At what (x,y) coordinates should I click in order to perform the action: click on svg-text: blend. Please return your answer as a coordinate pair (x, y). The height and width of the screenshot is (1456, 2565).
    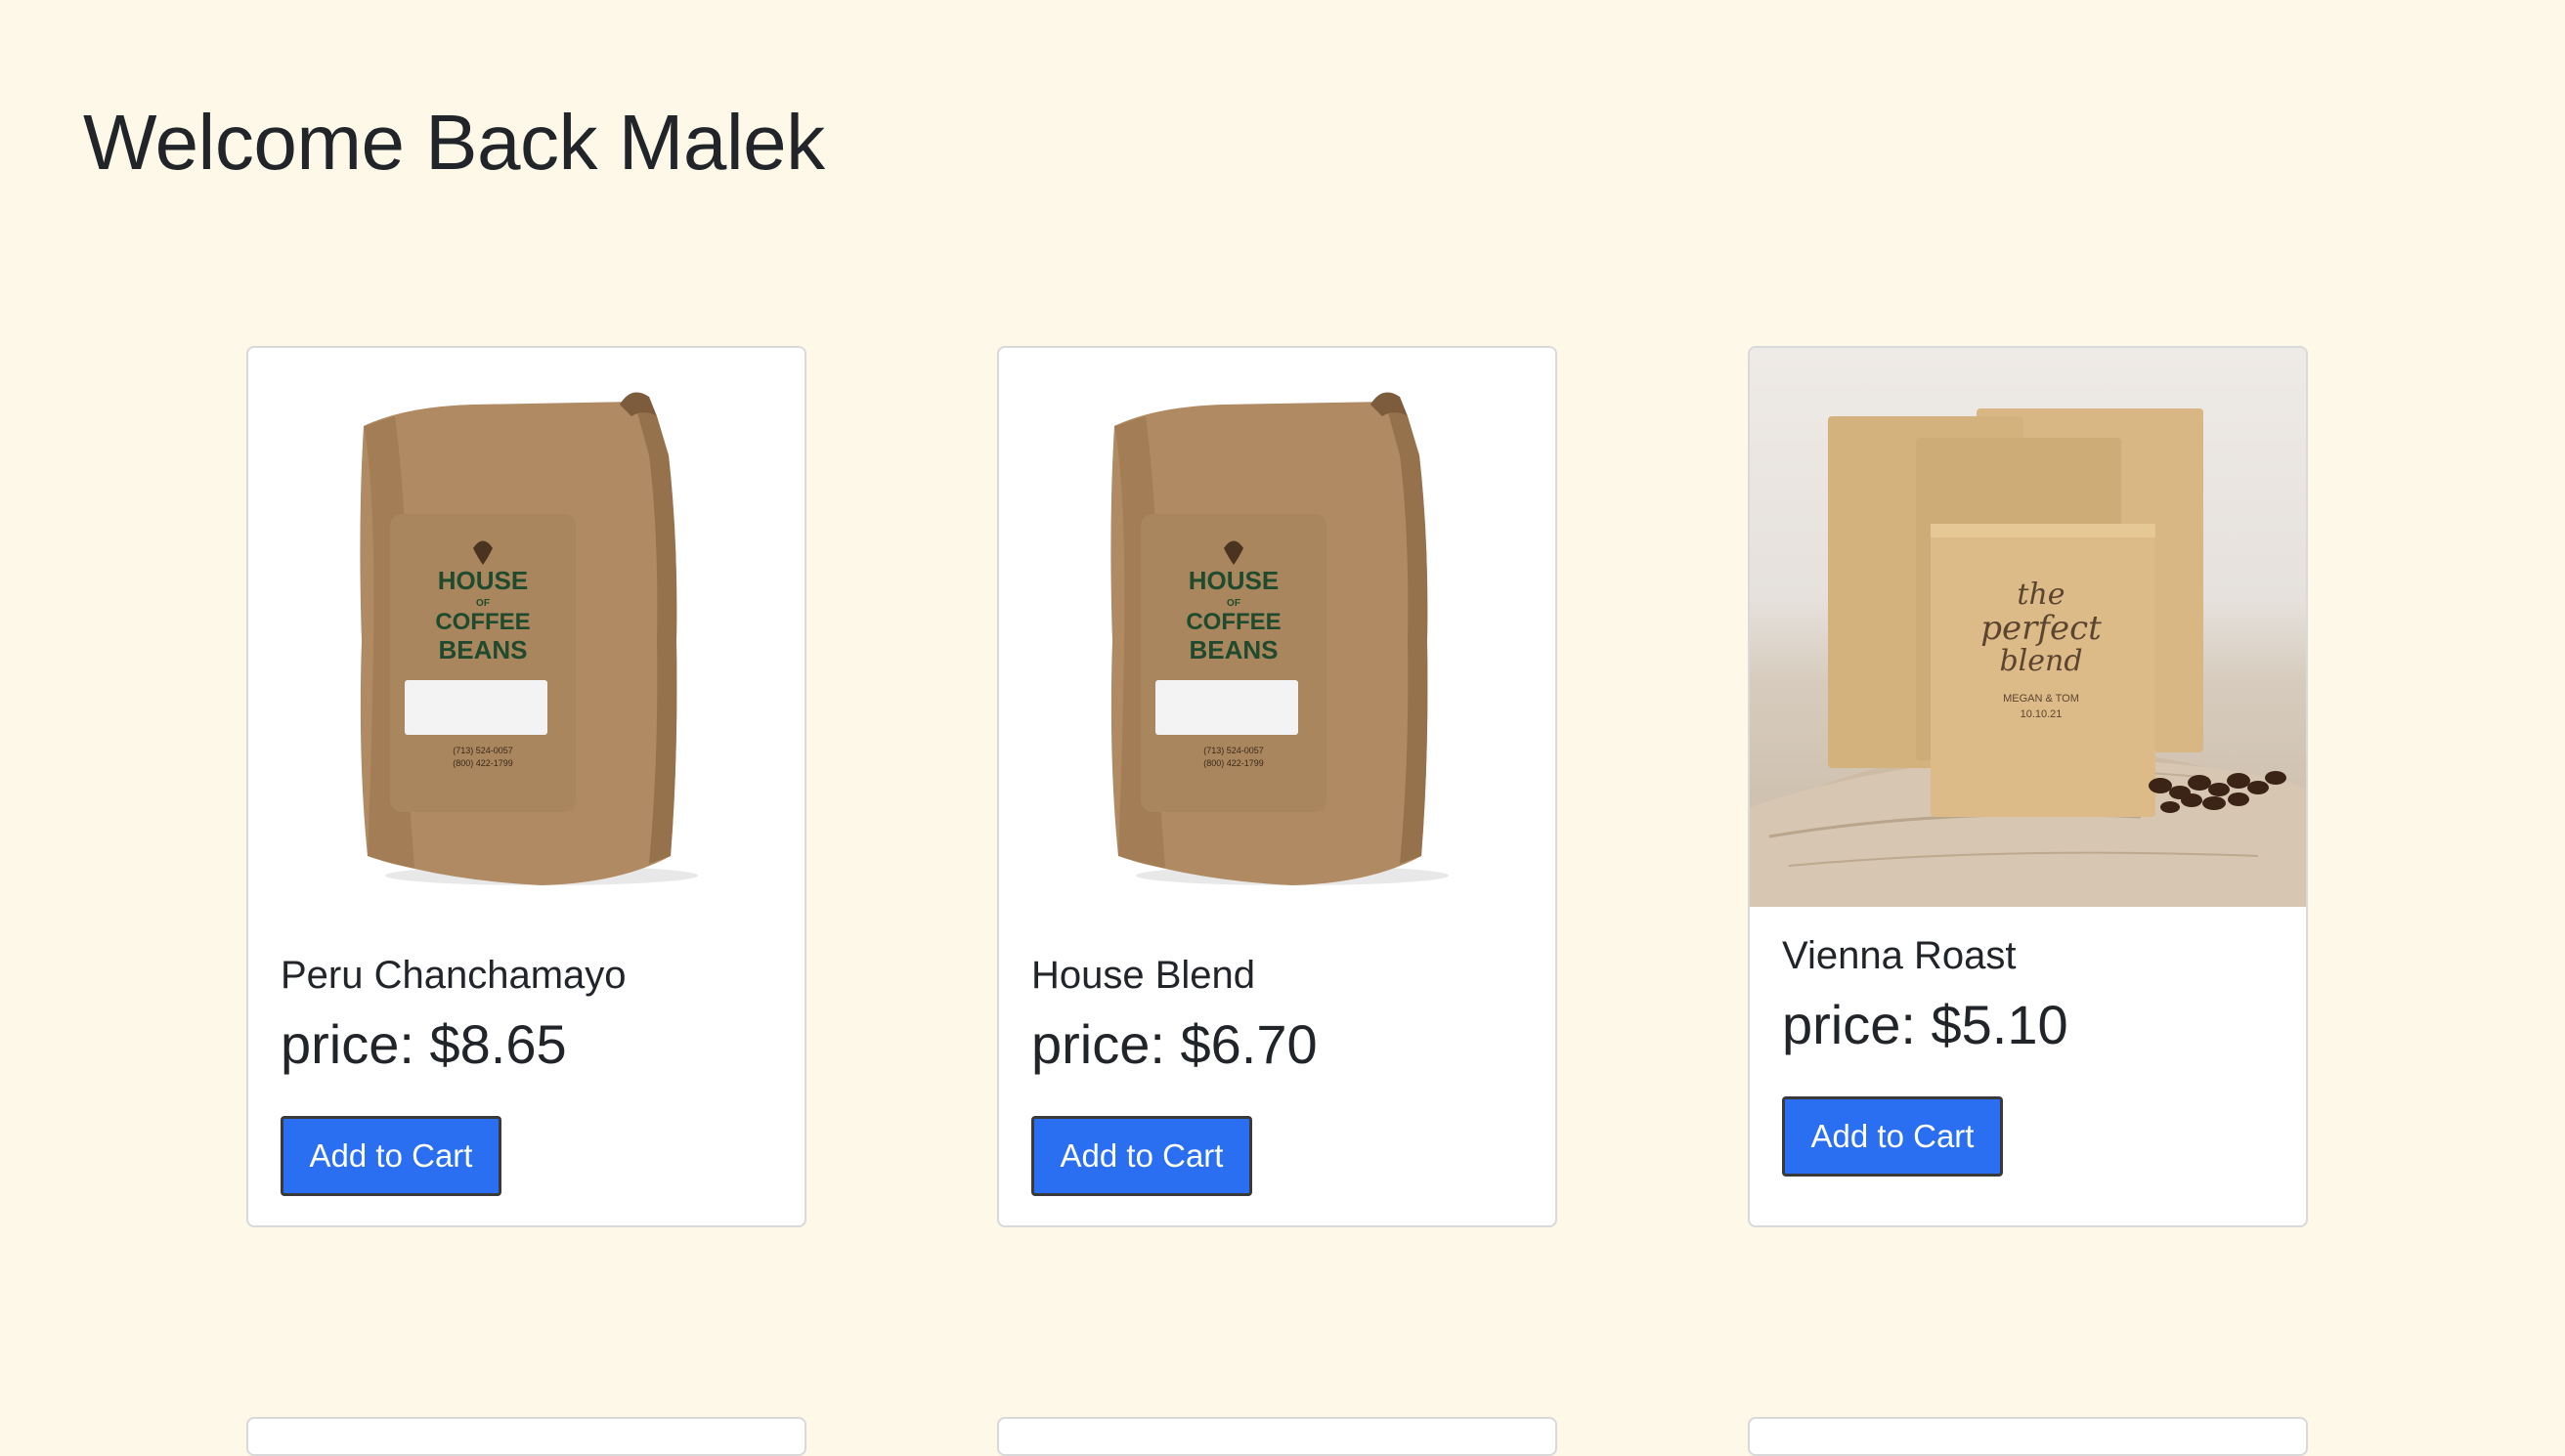
    Looking at the image, I should click on (2040, 661).